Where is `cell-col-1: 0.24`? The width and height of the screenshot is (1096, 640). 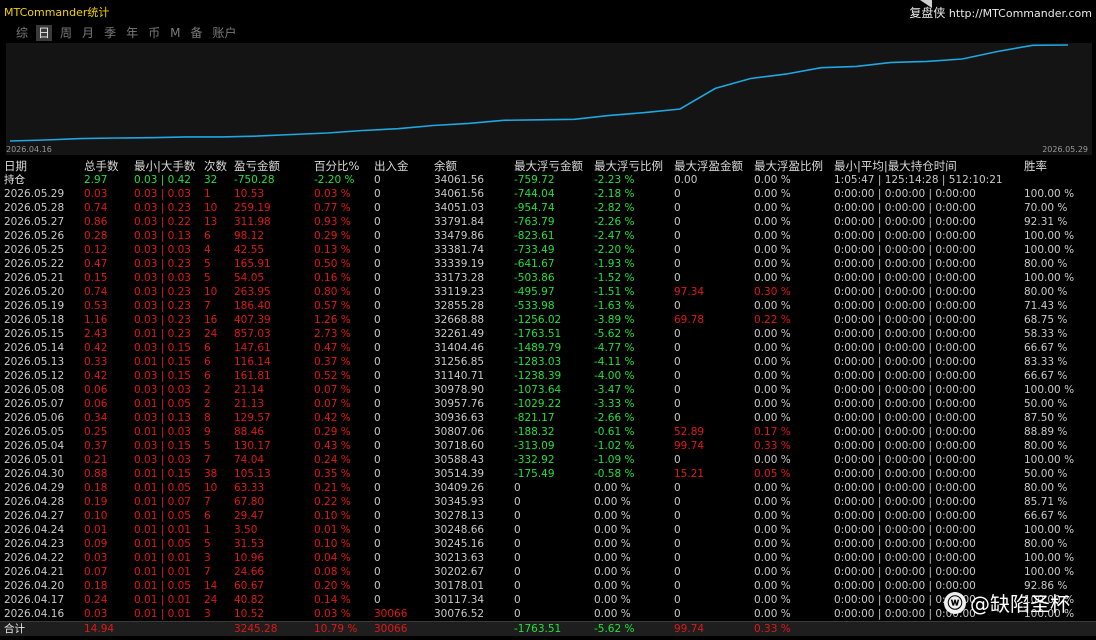 cell-col-1: 0.24 is located at coordinates (96, 600).